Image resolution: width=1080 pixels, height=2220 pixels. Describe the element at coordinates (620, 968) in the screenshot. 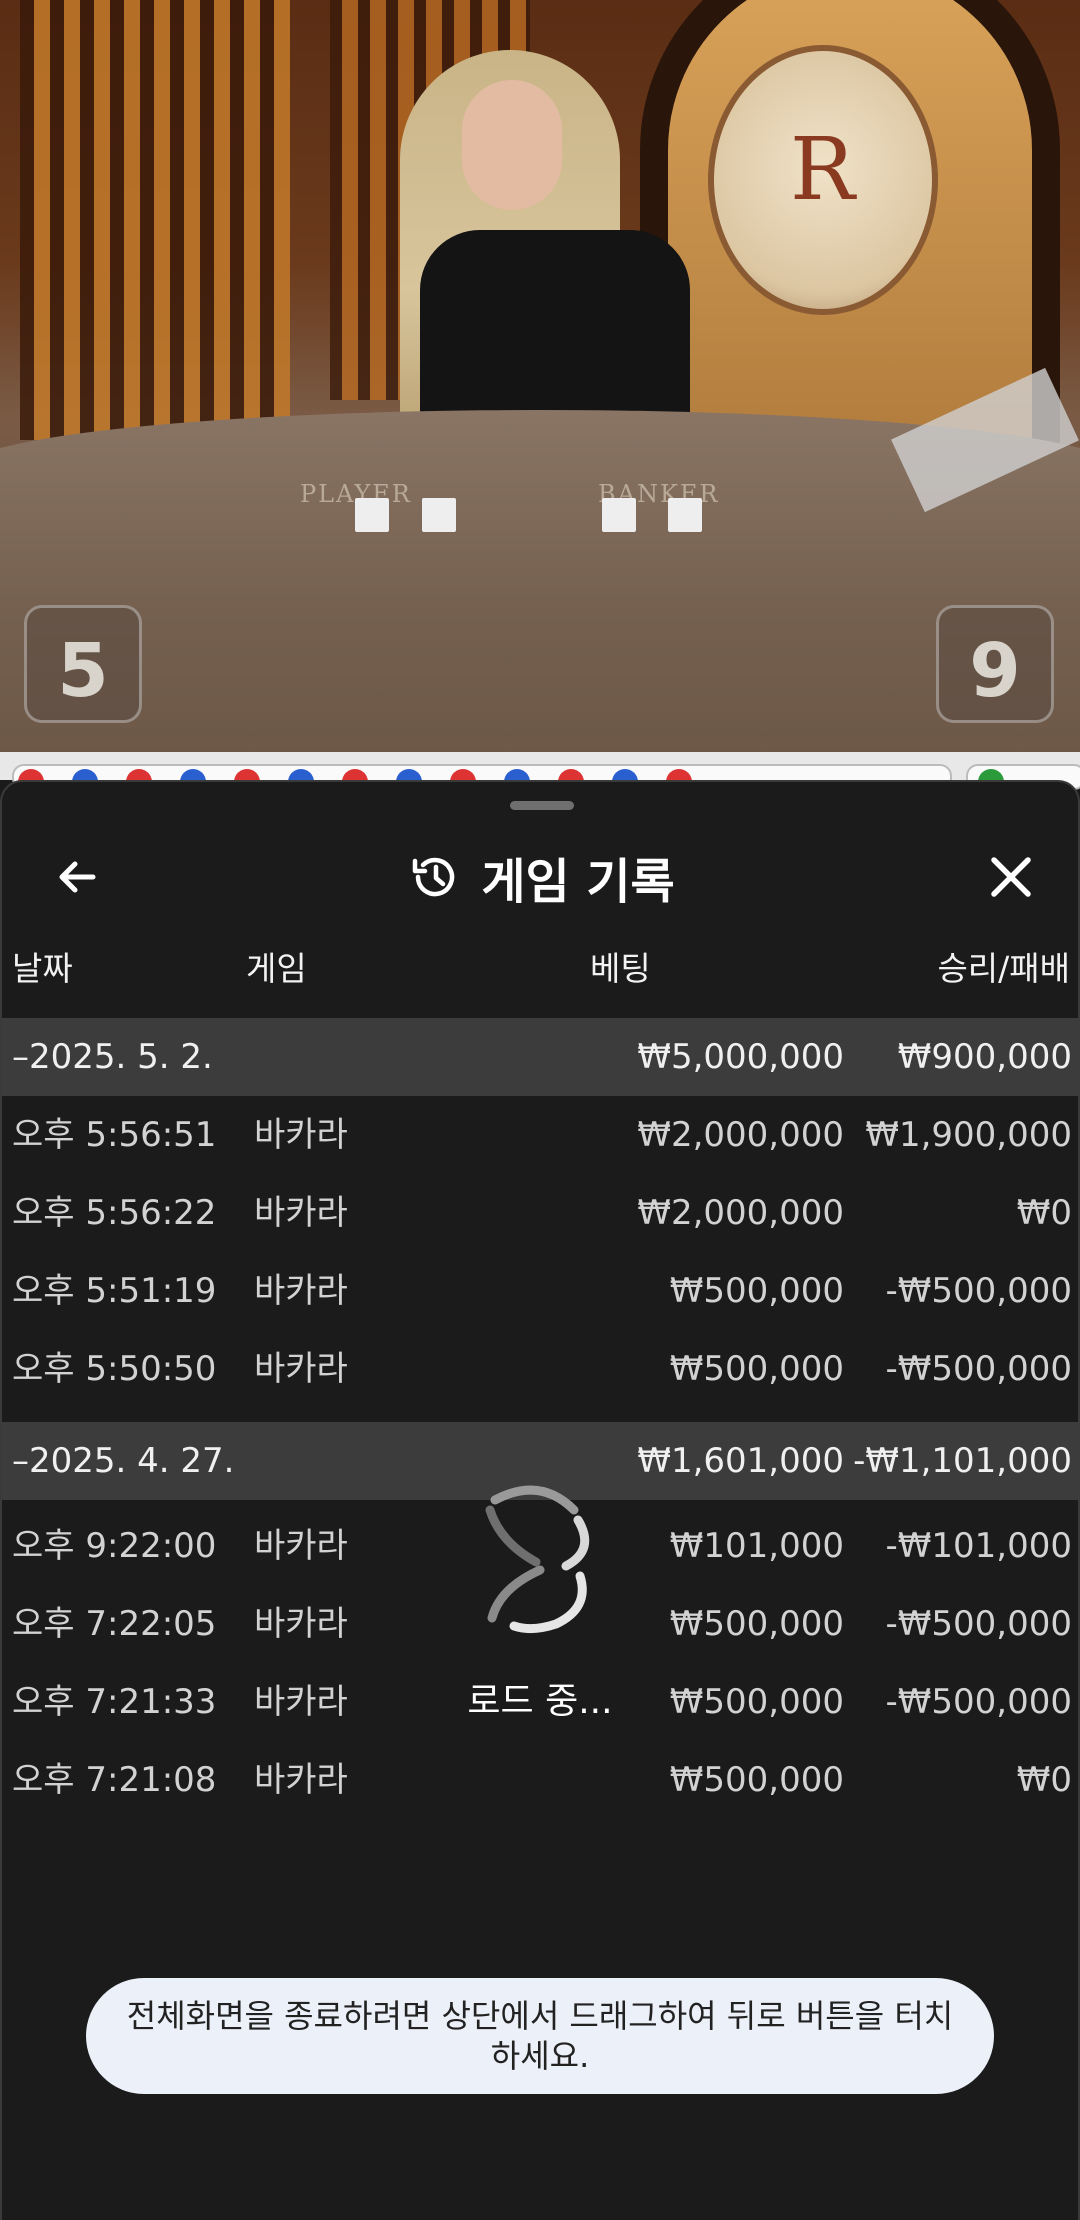

I see `column-header-bet: 베팅` at that location.